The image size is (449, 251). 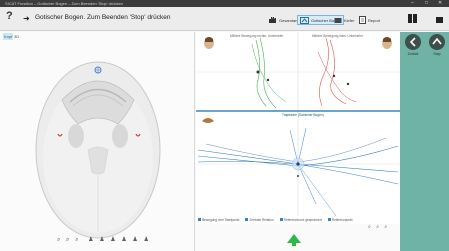 I want to click on tab-head: Kopf, so click(x=8, y=36).